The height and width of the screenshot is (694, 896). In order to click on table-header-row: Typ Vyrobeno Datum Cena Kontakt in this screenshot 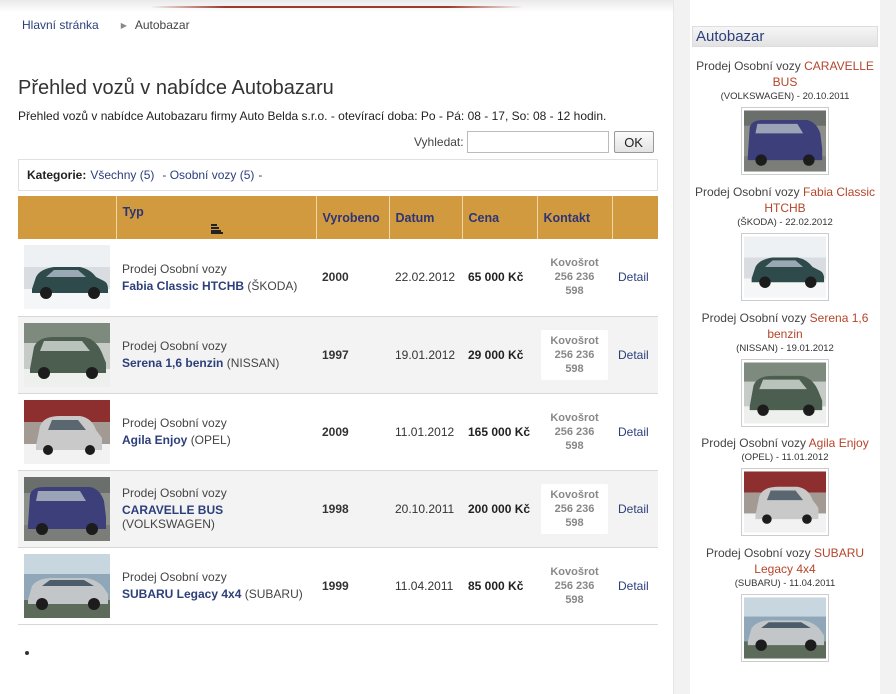, I will do `click(338, 217)`.